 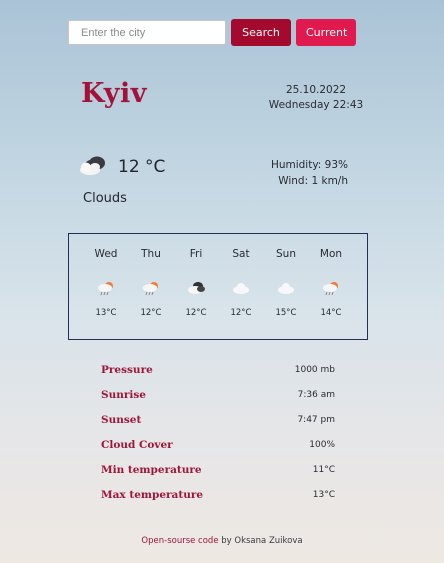 What do you see at coordinates (316, 105) in the screenshot?
I see `current-day-time: Wednesday 22:43` at bounding box center [316, 105].